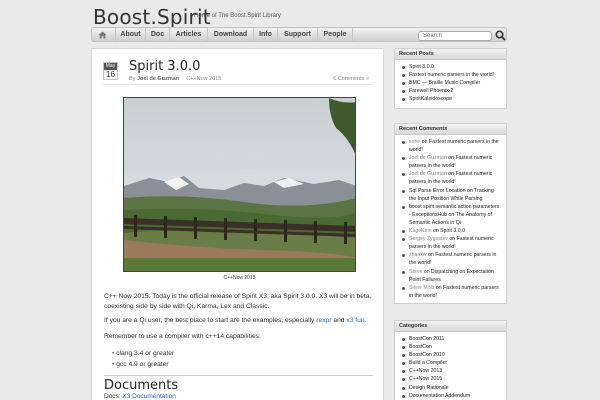  Describe the element at coordinates (297, 34) in the screenshot. I see `nav-support: Support` at that location.